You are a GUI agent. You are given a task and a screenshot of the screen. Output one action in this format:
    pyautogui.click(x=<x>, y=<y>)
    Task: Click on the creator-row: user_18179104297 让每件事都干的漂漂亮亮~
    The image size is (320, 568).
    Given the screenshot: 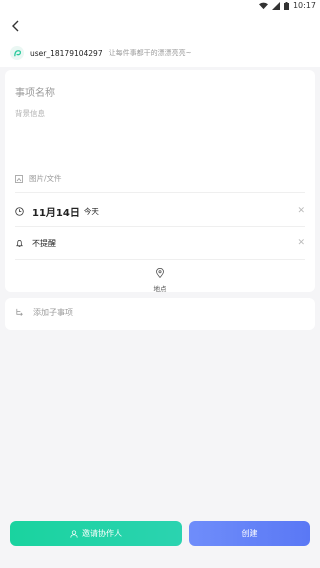 What is the action you would take?
    pyautogui.click(x=100, y=53)
    